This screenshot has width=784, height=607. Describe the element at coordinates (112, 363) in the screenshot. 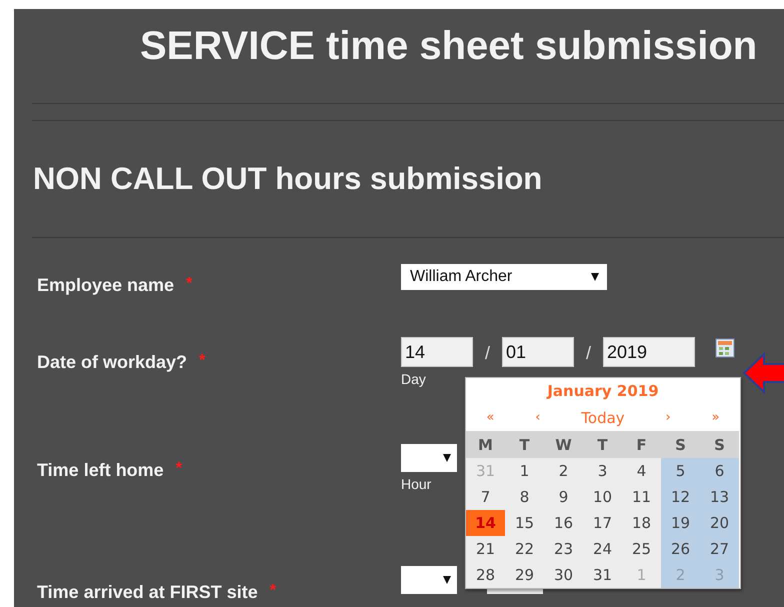

I see `field-label: Date of workday?` at that location.